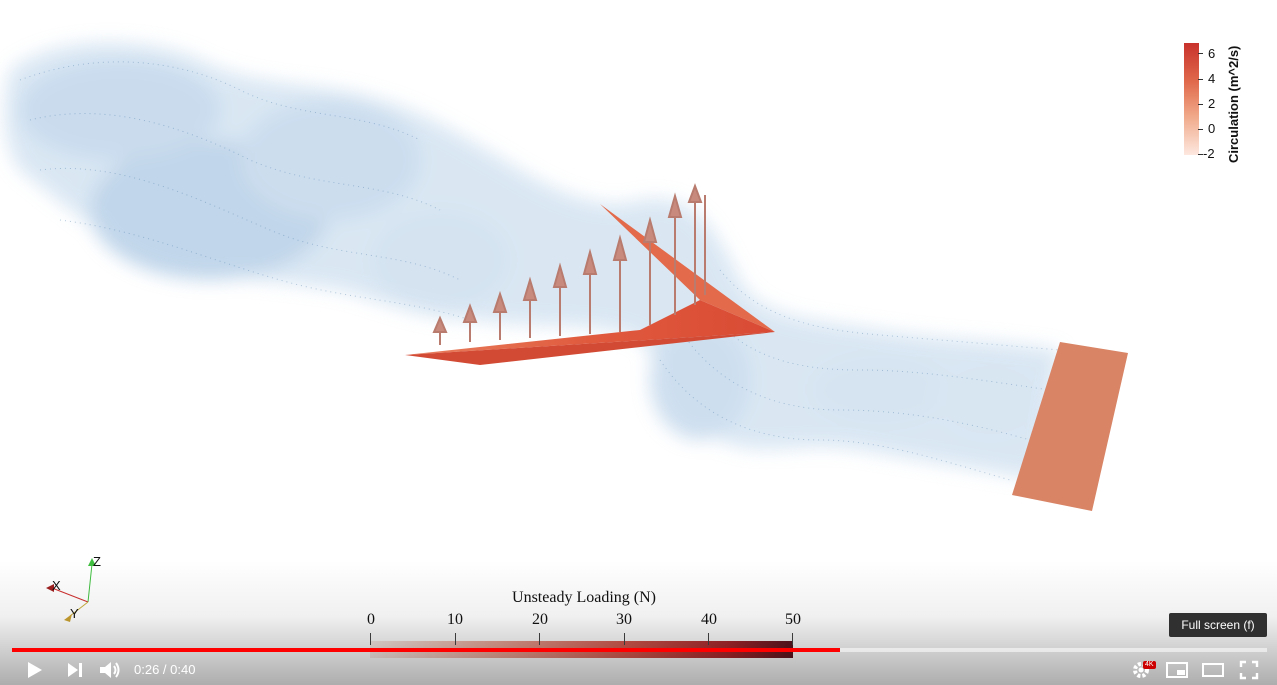 The image size is (1277, 685). I want to click on settings-wrapper: 4K, so click(1143, 670).